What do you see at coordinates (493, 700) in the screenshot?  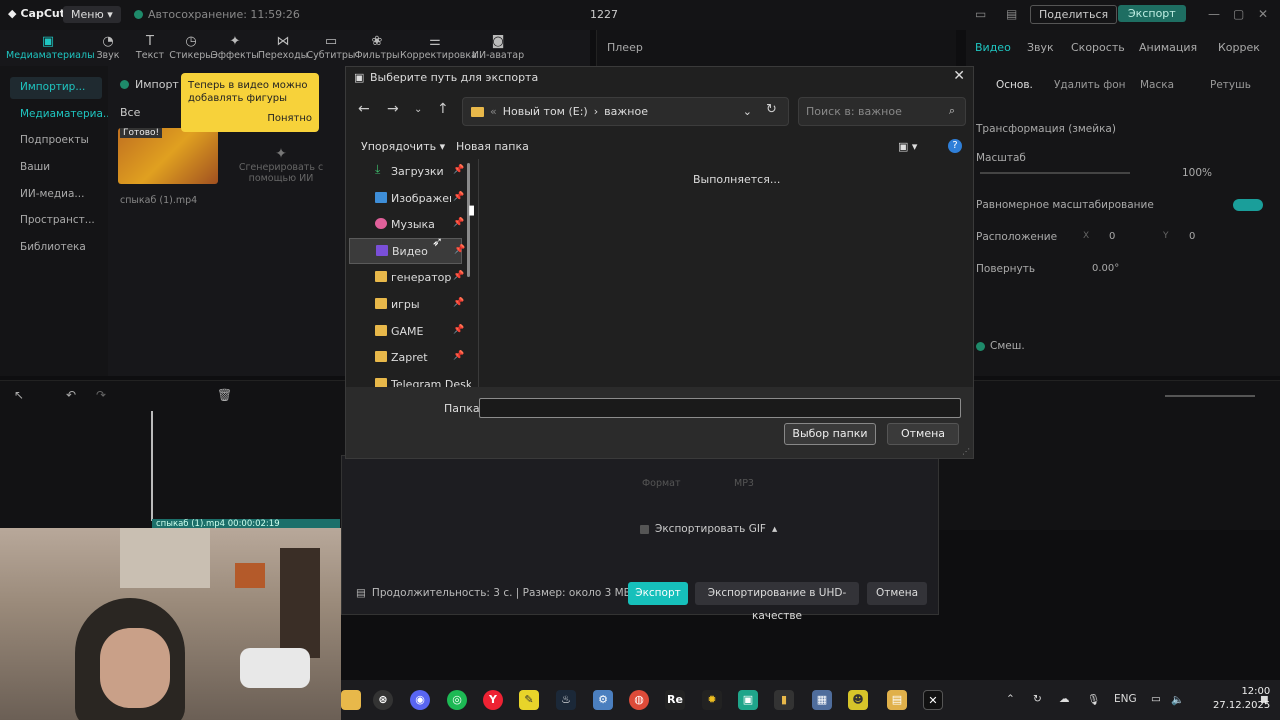 I see `yandex-icon: Y` at bounding box center [493, 700].